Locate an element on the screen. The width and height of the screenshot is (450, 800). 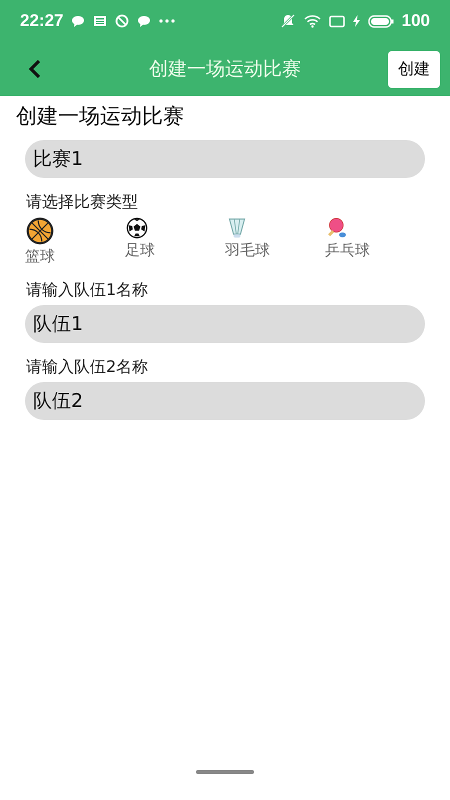
sport-option: 羽毛球 is located at coordinates (275, 241).